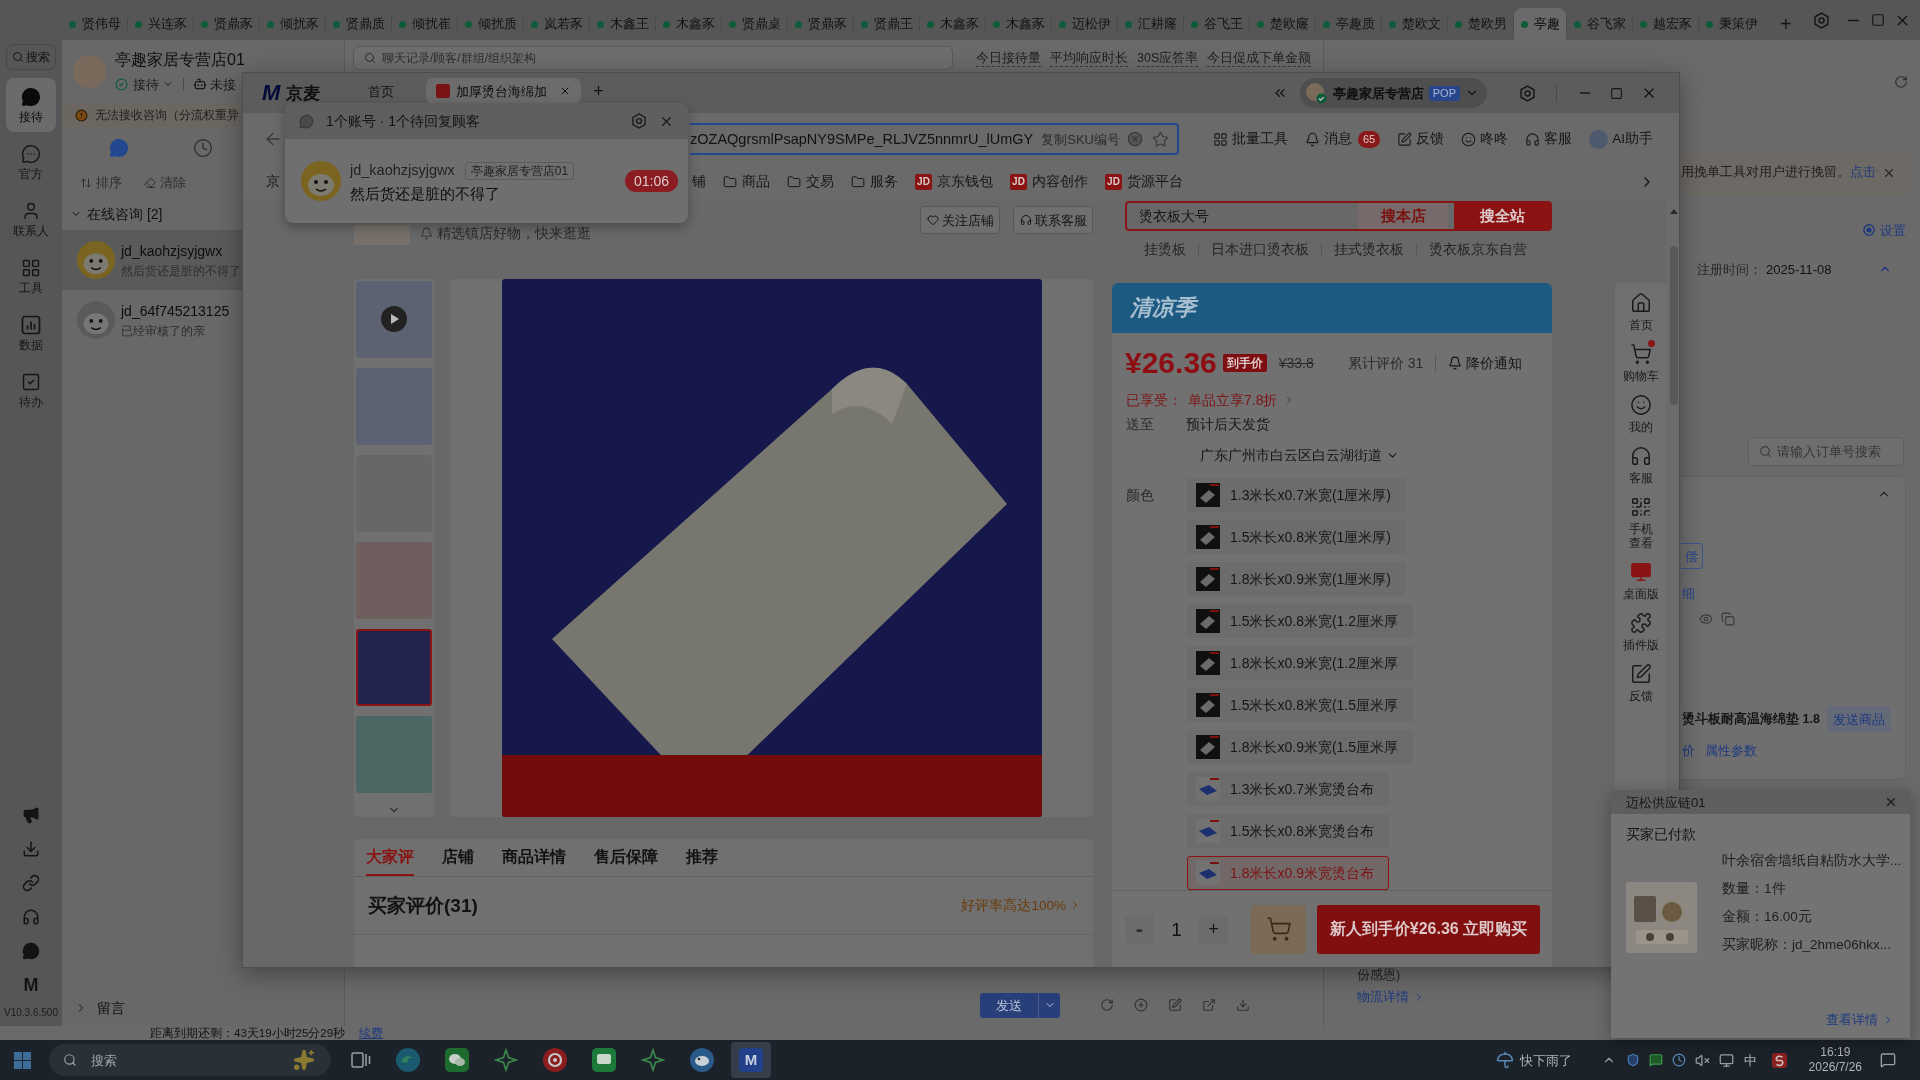 This screenshot has width=1920, height=1080. Describe the element at coordinates (31, 917) in the screenshot. I see `headset-icon` at that location.